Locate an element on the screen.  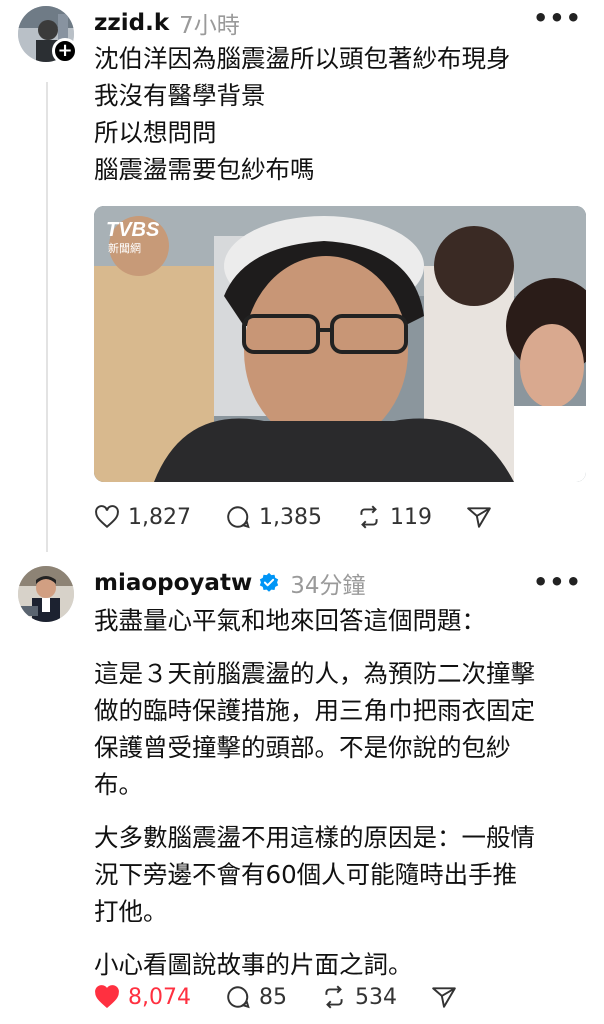
timestamp: 7小時 is located at coordinates (209, 26).